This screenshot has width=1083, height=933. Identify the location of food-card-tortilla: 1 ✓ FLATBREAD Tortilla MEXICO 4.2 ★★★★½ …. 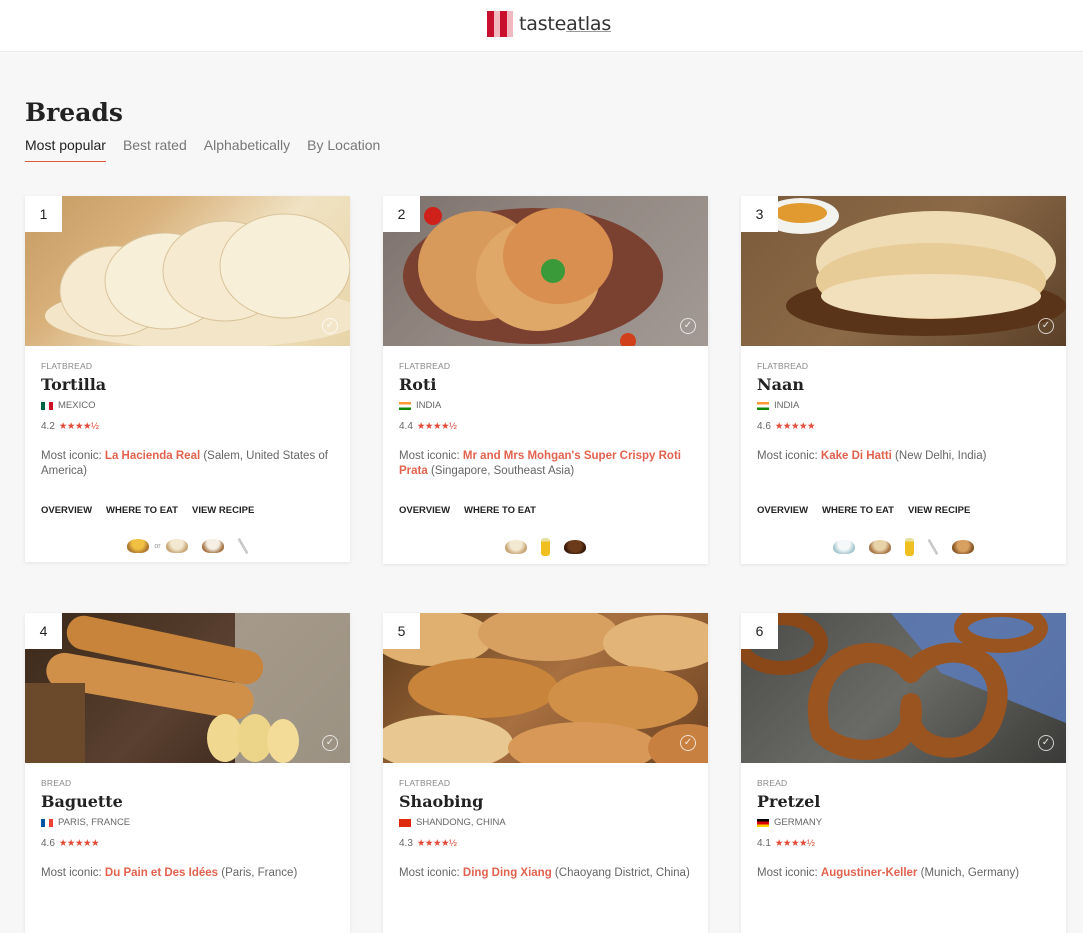
(187, 379).